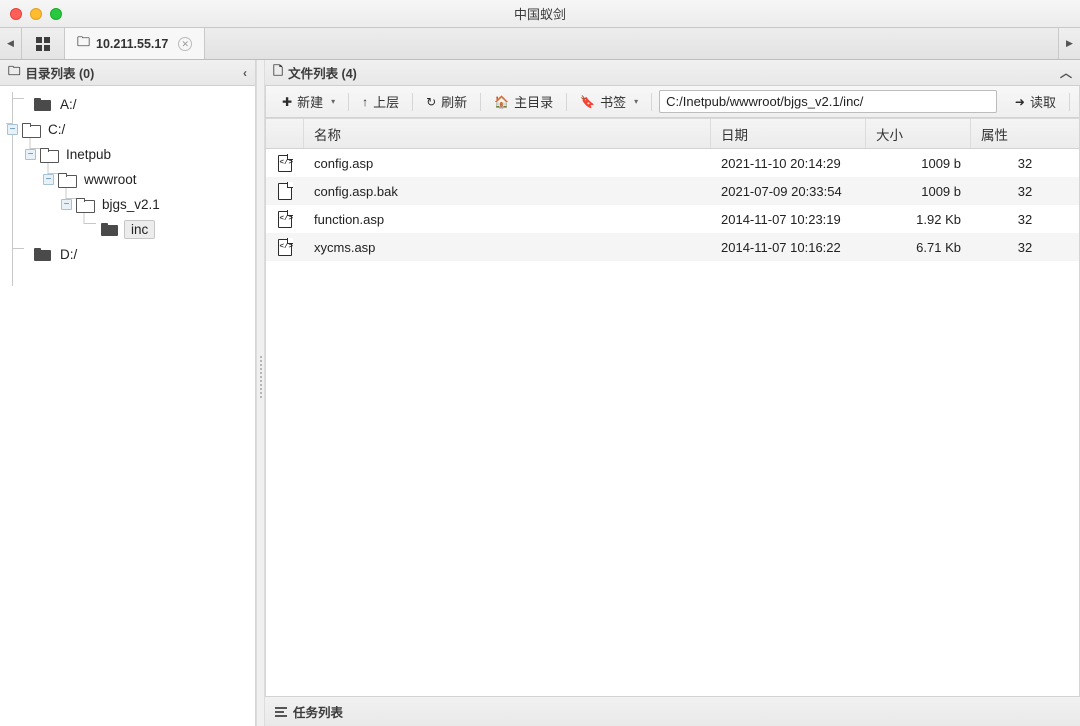 Image resolution: width=1080 pixels, height=726 pixels. What do you see at coordinates (1025, 133) in the screenshot?
I see `column-header-attr: 属性` at bounding box center [1025, 133].